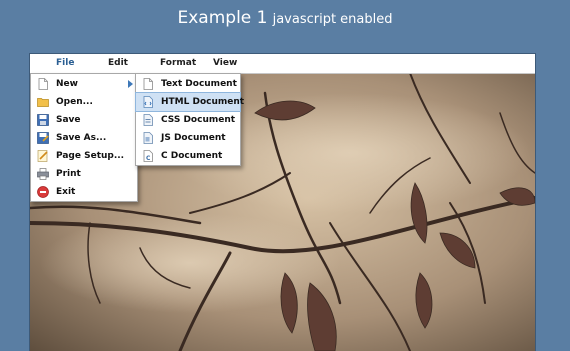 Image resolution: width=570 pixels, height=351 pixels. I want to click on c-document-icon: C, so click(148, 156).